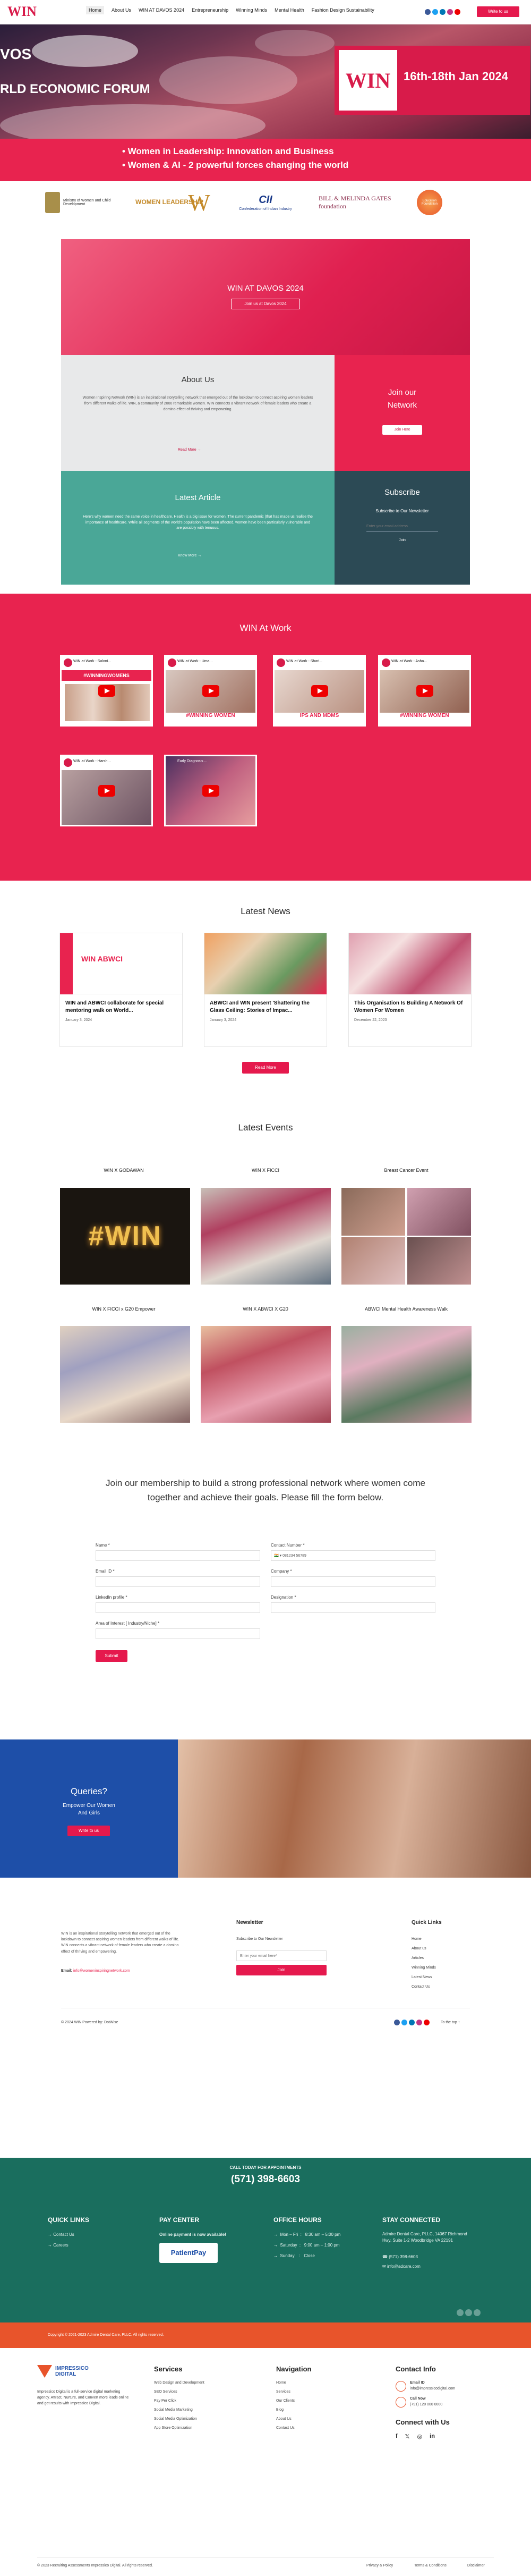 Image resolution: width=531 pixels, height=2576 pixels. Describe the element at coordinates (265, 304) in the screenshot. I see `join-davos-button: Join us at Davos 2024` at that location.